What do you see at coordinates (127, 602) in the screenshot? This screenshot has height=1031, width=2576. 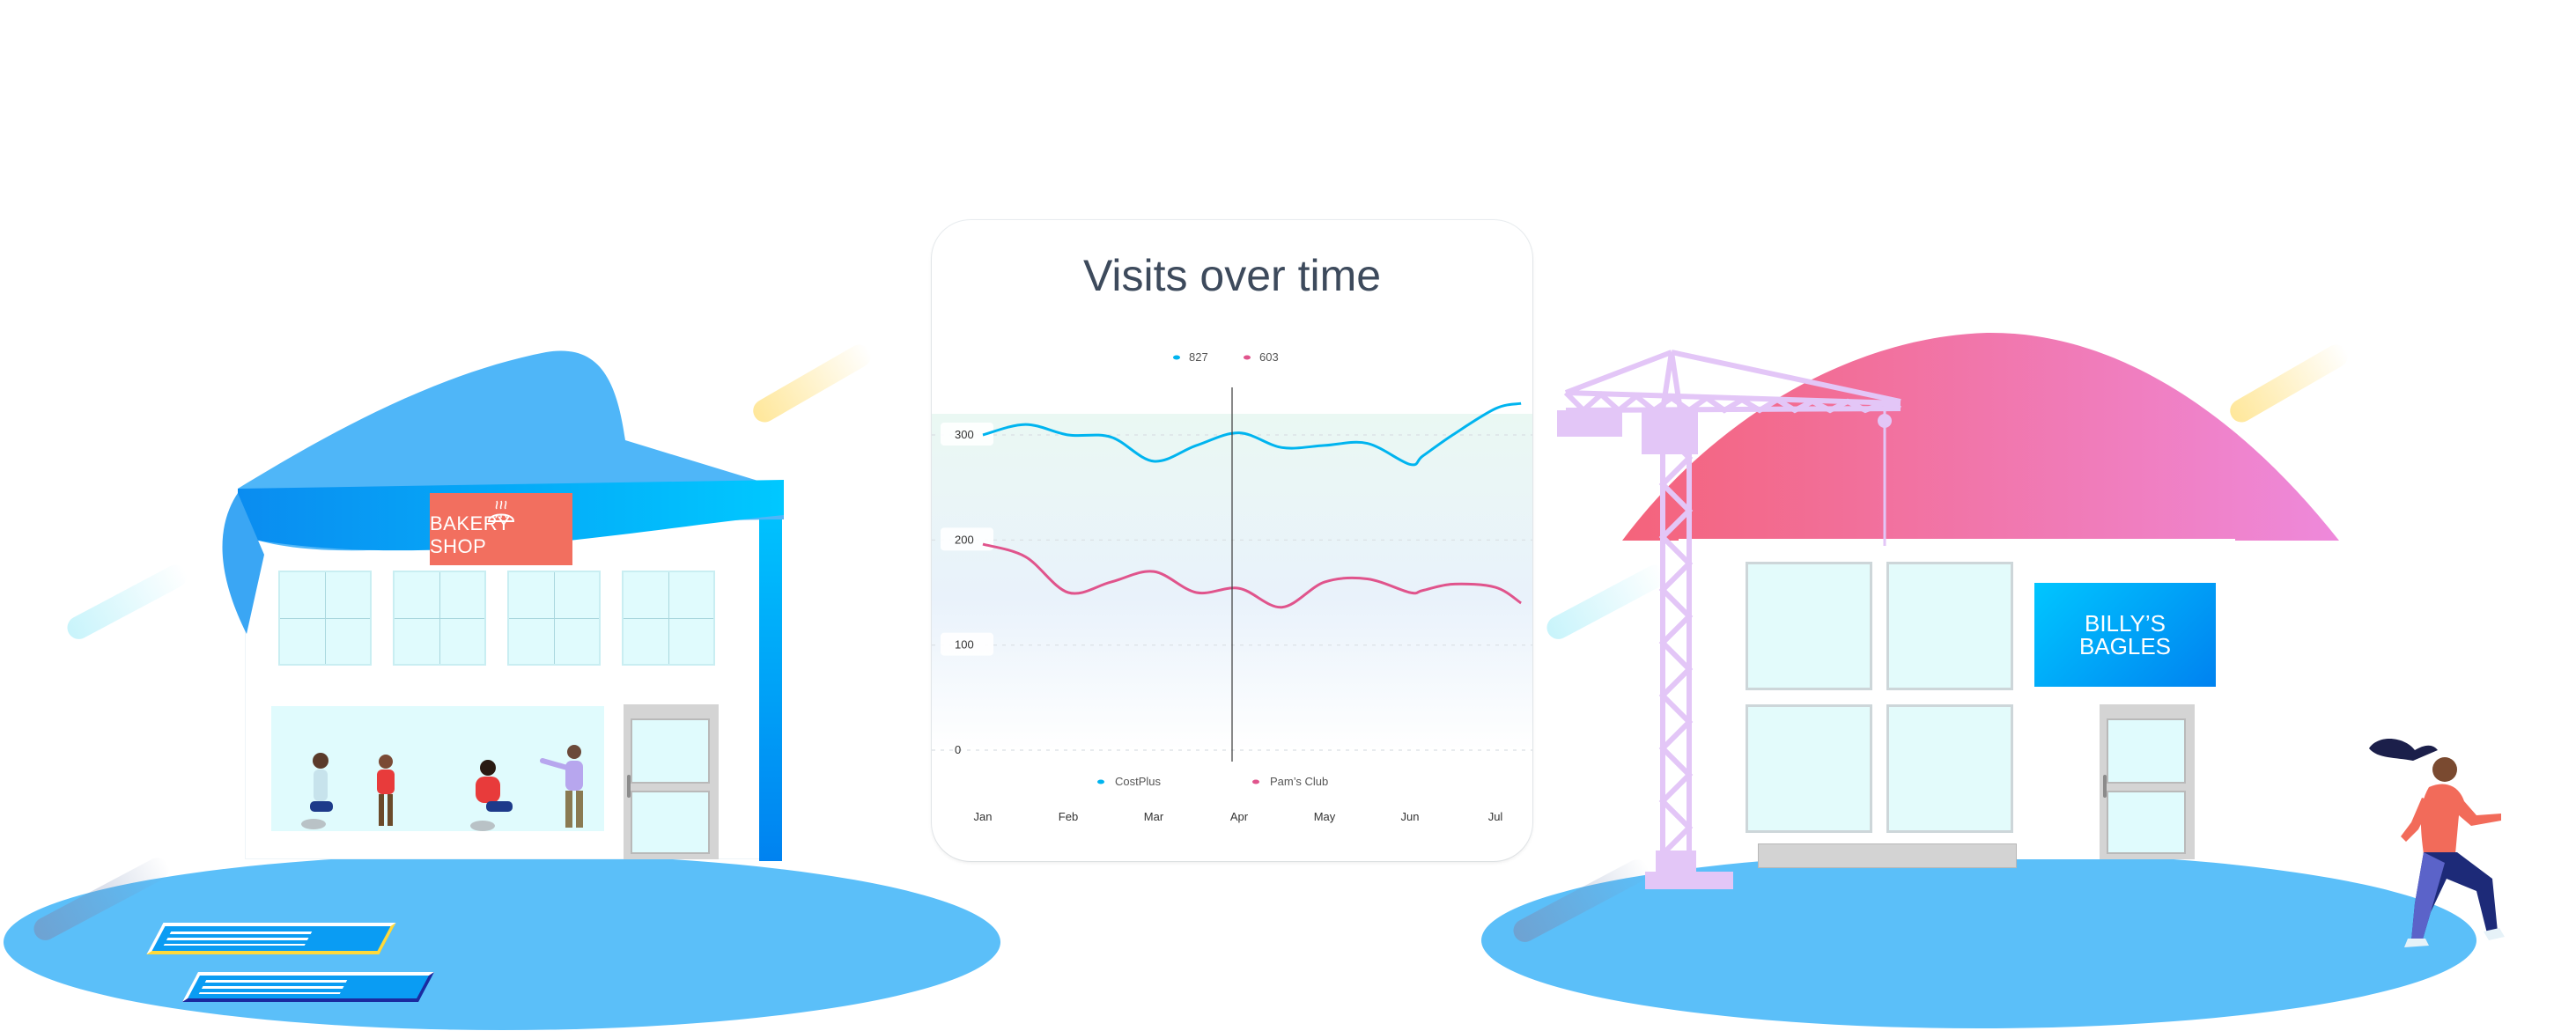 I see `decorative-streak` at bounding box center [127, 602].